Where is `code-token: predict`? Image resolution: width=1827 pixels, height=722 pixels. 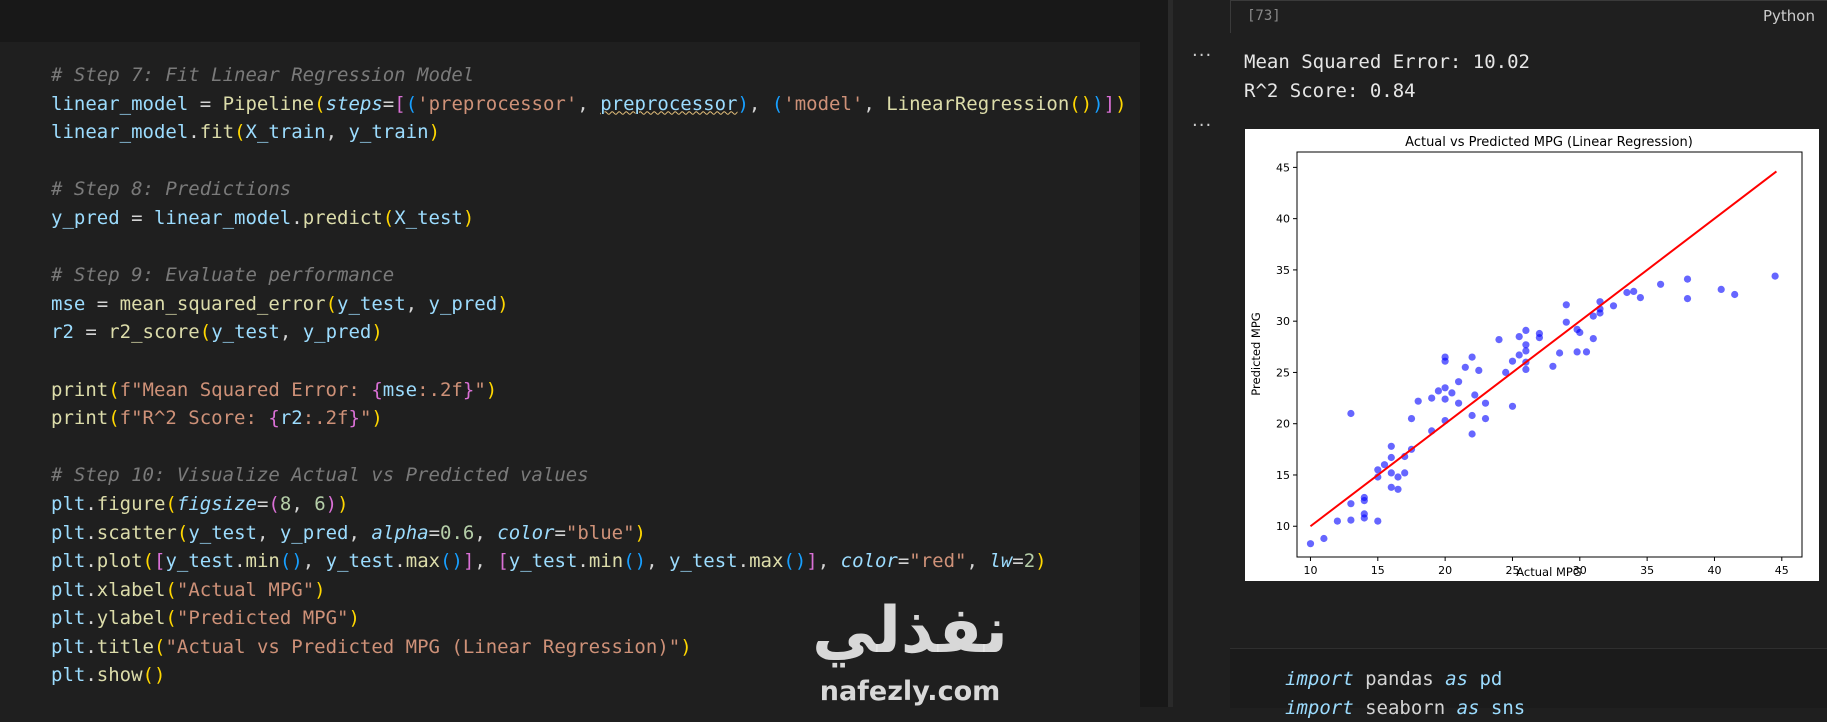
code-token: predict is located at coordinates (342, 217).